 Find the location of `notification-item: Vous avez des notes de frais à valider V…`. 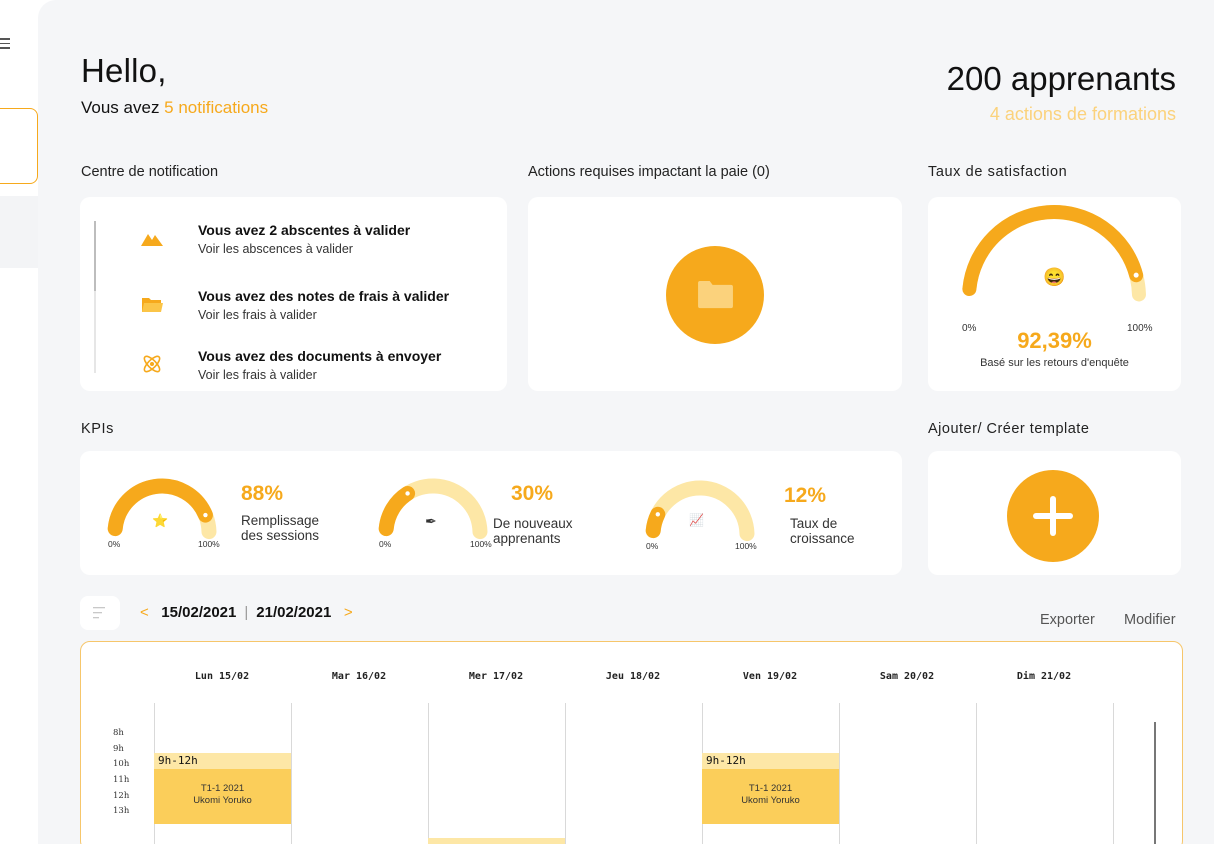

notification-item: Vous avez des notes de frais à valider V… is located at coordinates (310, 310).